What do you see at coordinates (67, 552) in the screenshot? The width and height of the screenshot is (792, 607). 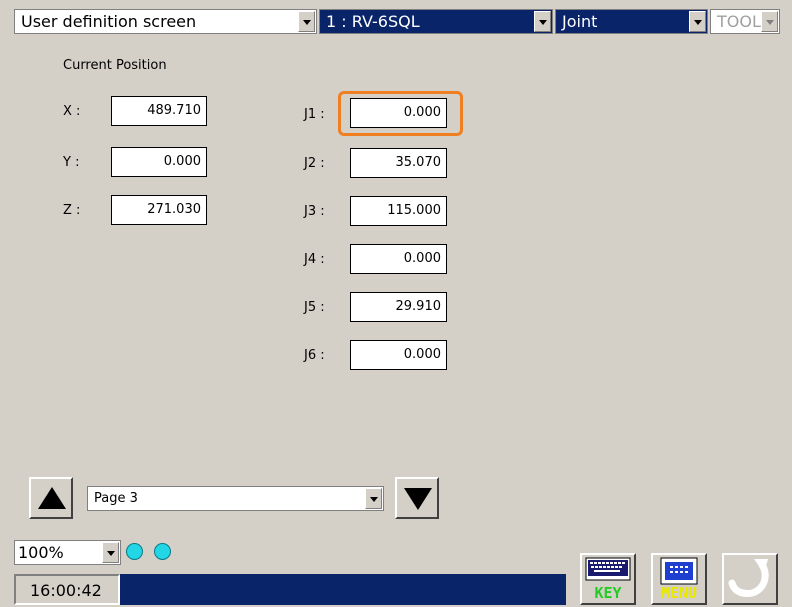 I see `zoom-select: 100%` at bounding box center [67, 552].